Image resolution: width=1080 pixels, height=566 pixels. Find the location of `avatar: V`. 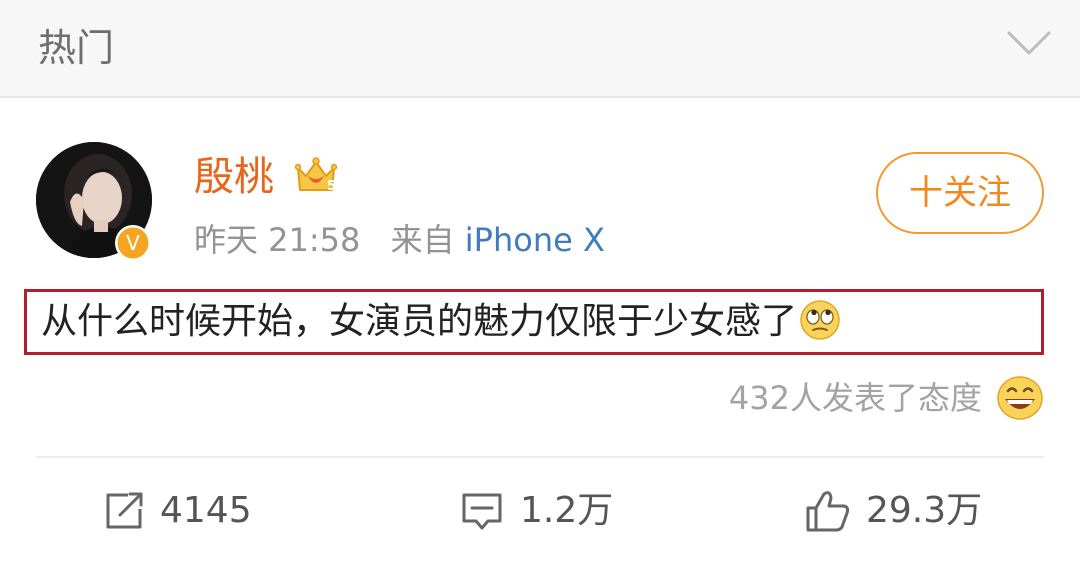

avatar: V is located at coordinates (94, 201).